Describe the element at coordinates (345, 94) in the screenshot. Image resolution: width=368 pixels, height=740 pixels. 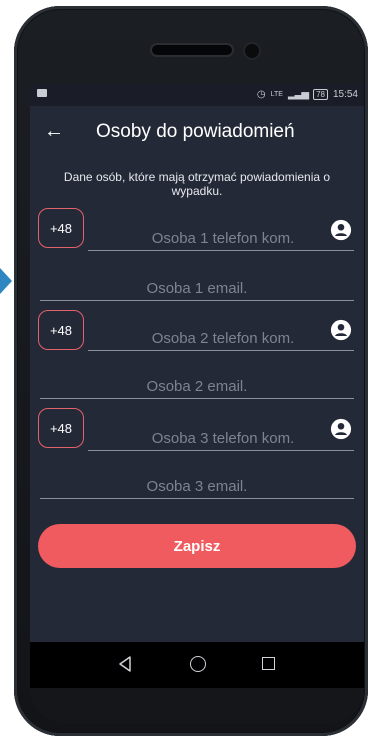
I see `clock: 15:54` at that location.